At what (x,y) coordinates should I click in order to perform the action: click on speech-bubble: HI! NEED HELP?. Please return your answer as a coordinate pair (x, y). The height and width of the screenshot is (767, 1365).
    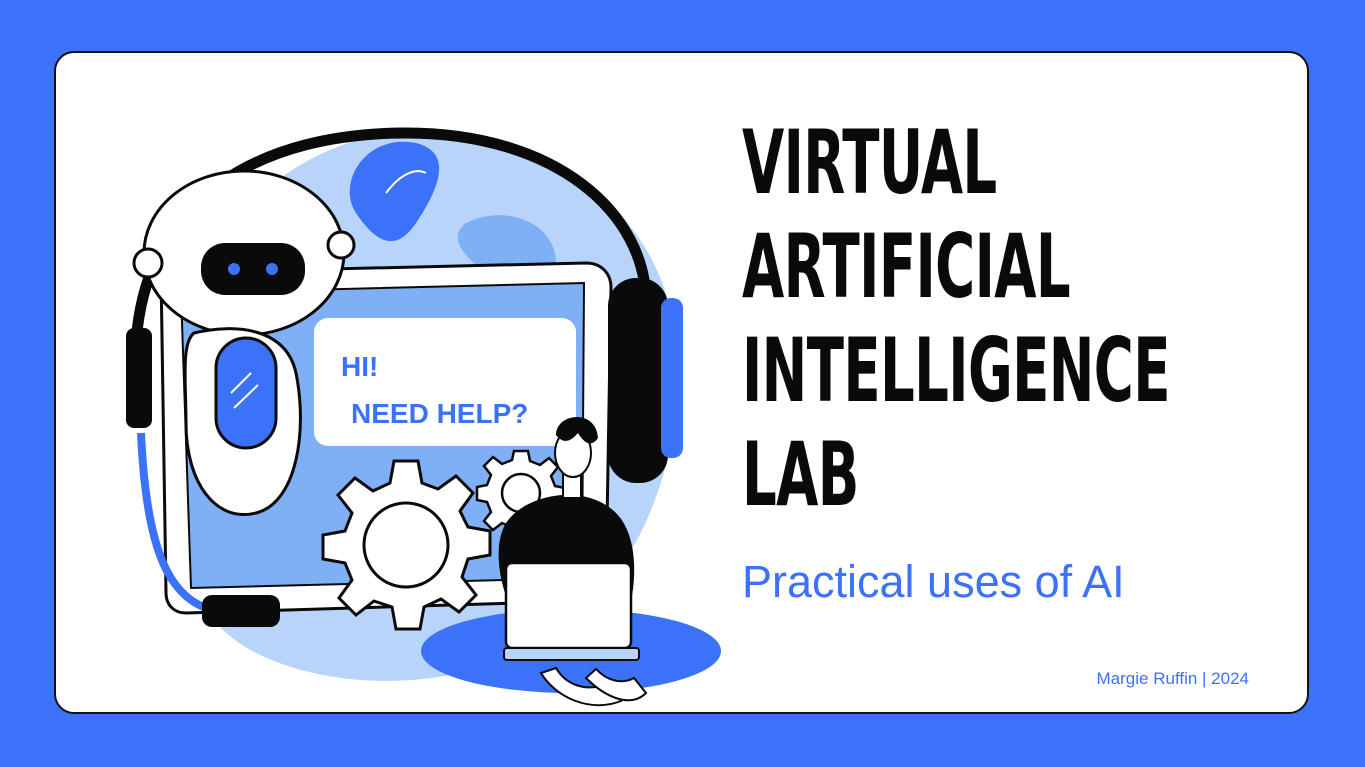
    Looking at the image, I should click on (445, 382).